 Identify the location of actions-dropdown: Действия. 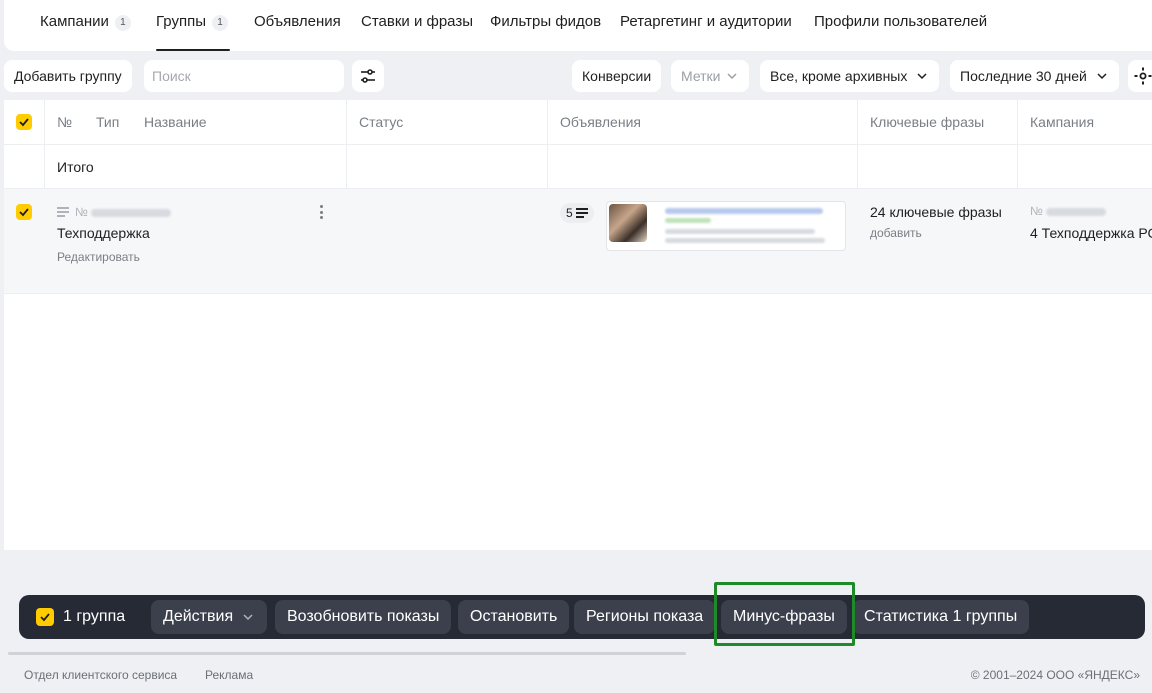
(209, 617).